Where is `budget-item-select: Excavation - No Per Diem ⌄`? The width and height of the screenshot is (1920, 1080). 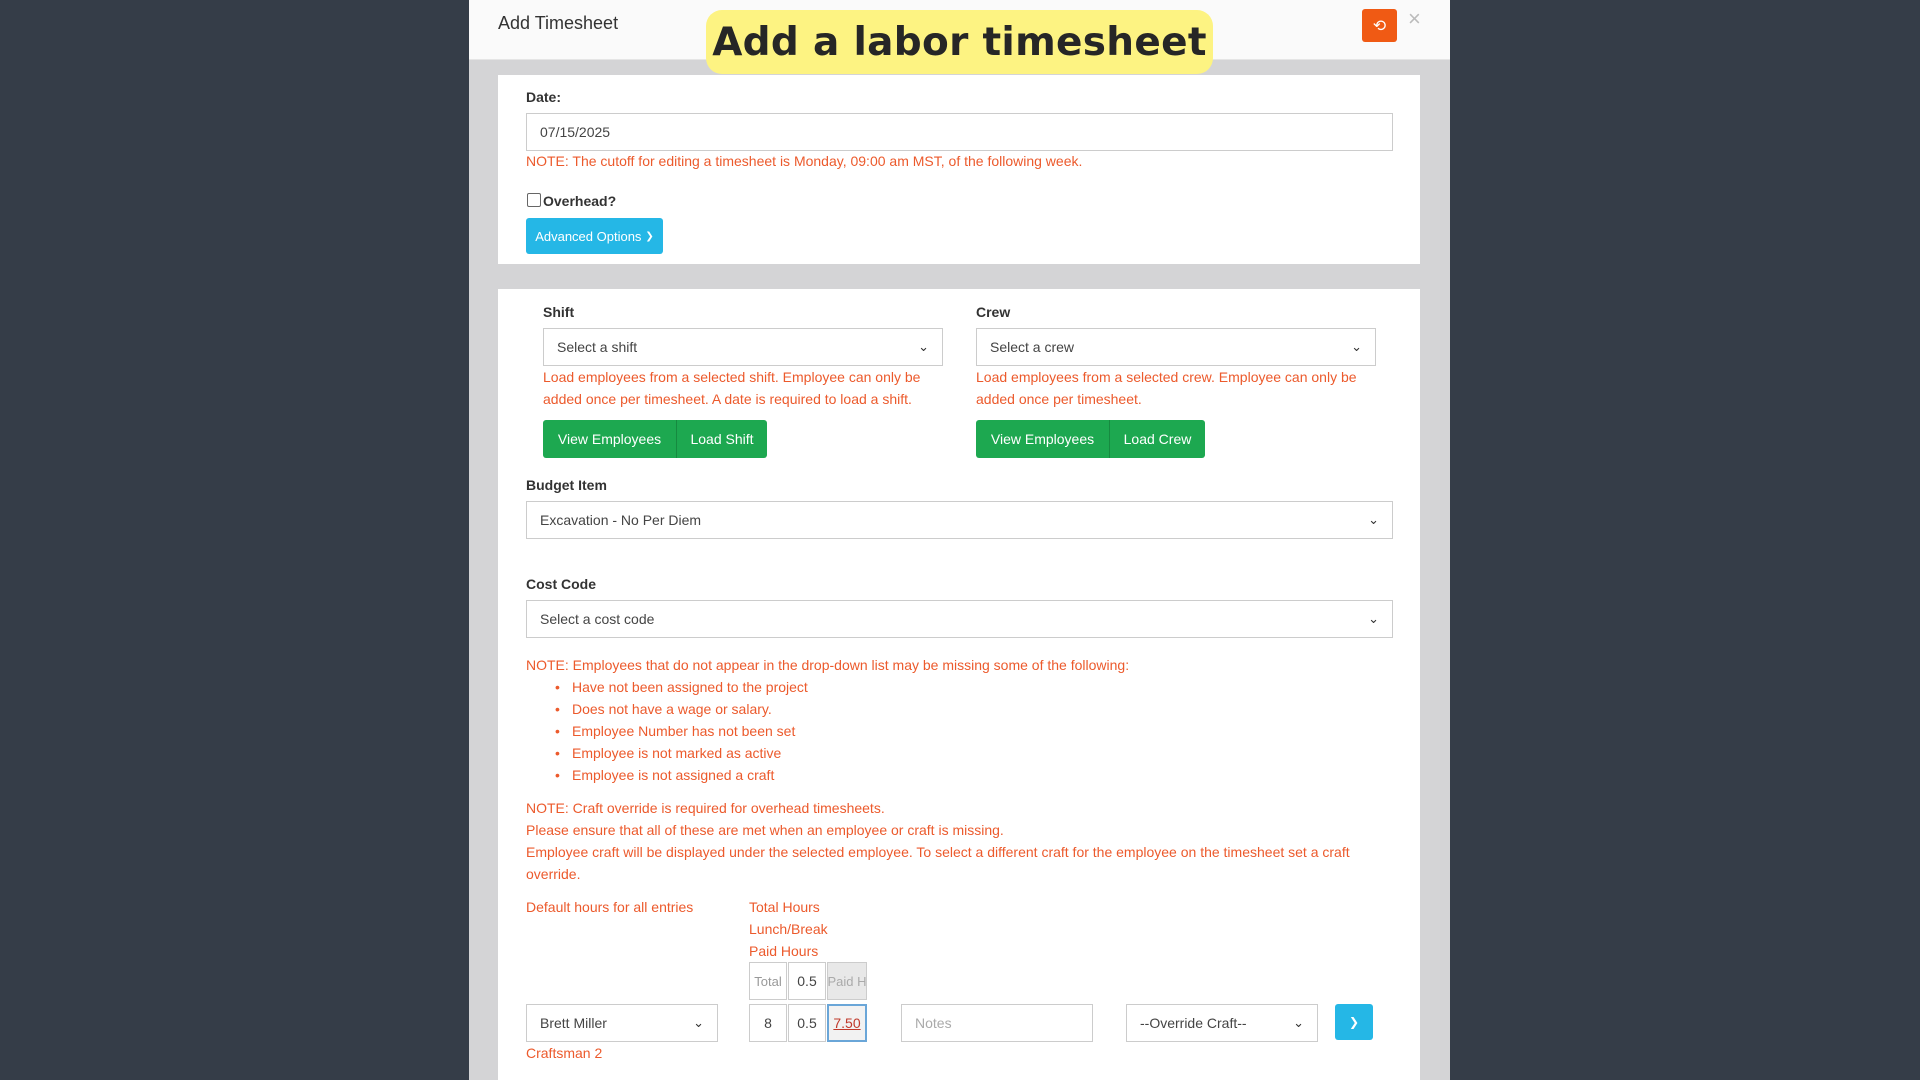
budget-item-select: Excavation - No Per Diem ⌄ is located at coordinates (959, 520).